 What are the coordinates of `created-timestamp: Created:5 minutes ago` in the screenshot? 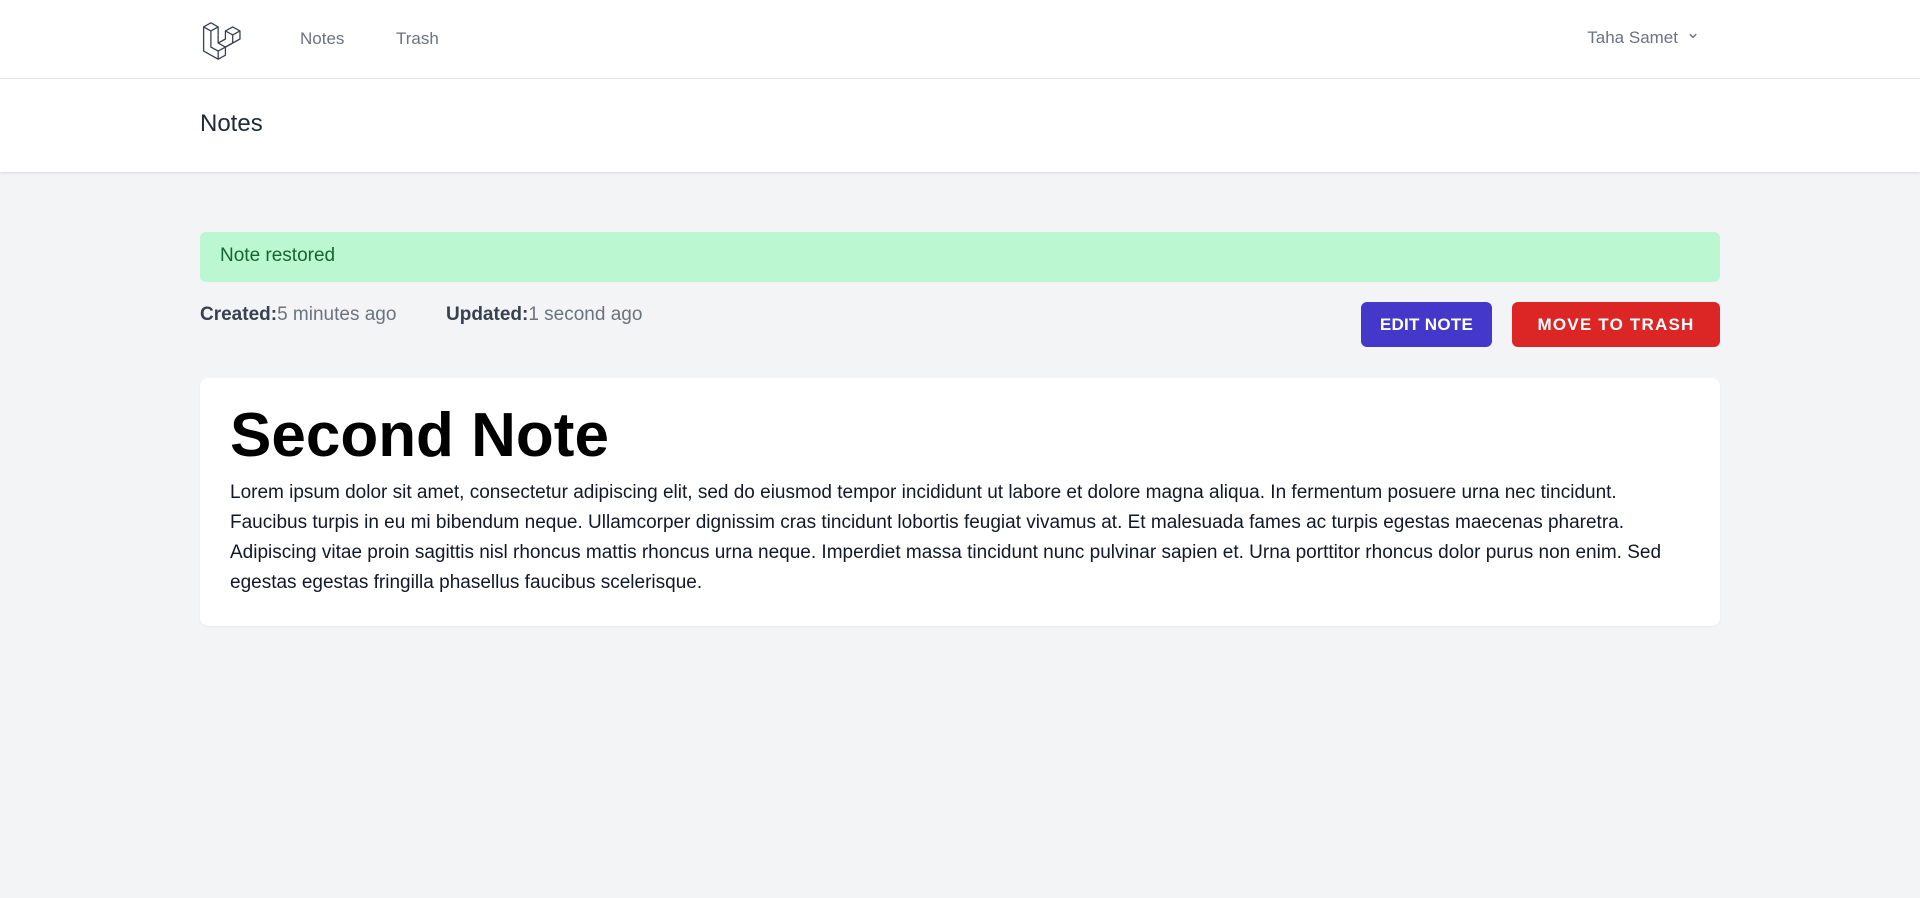 It's located at (298, 315).